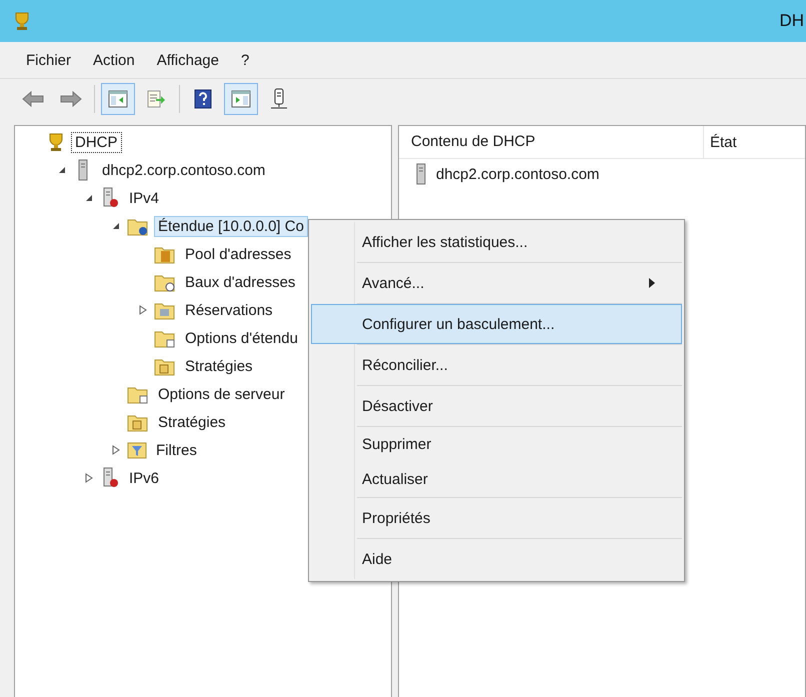  Describe the element at coordinates (496, 518) in the screenshot. I see `menu-item: Propriétés` at that location.